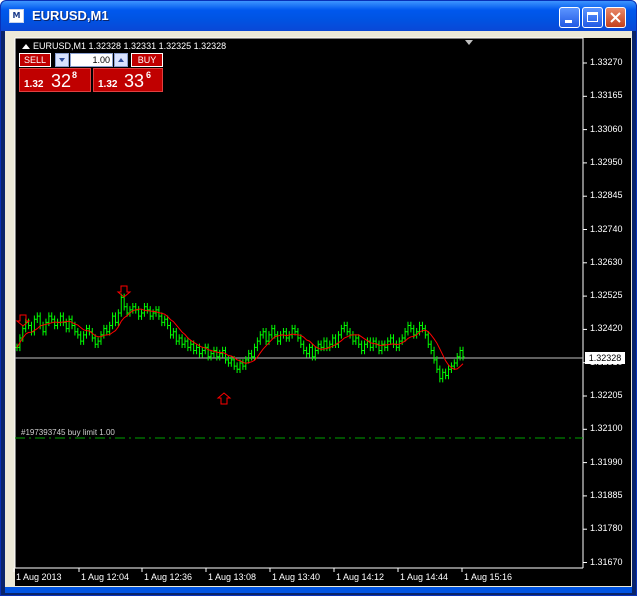 This screenshot has width=637, height=596. I want to click on price-tick-label: 1.32100, so click(606, 428).